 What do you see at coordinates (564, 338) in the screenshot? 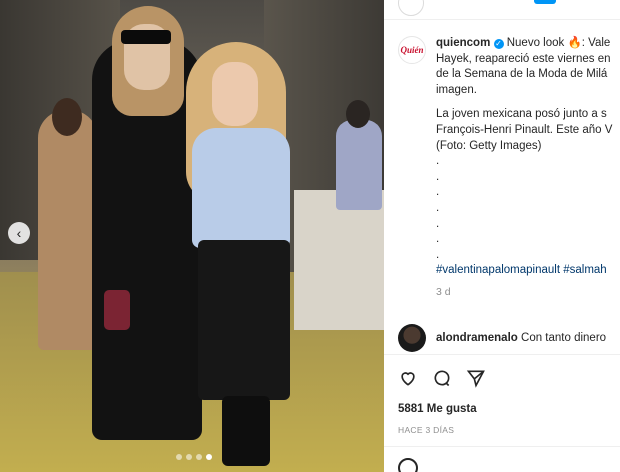
I see `comment-body: Con tanto dinero` at bounding box center [564, 338].